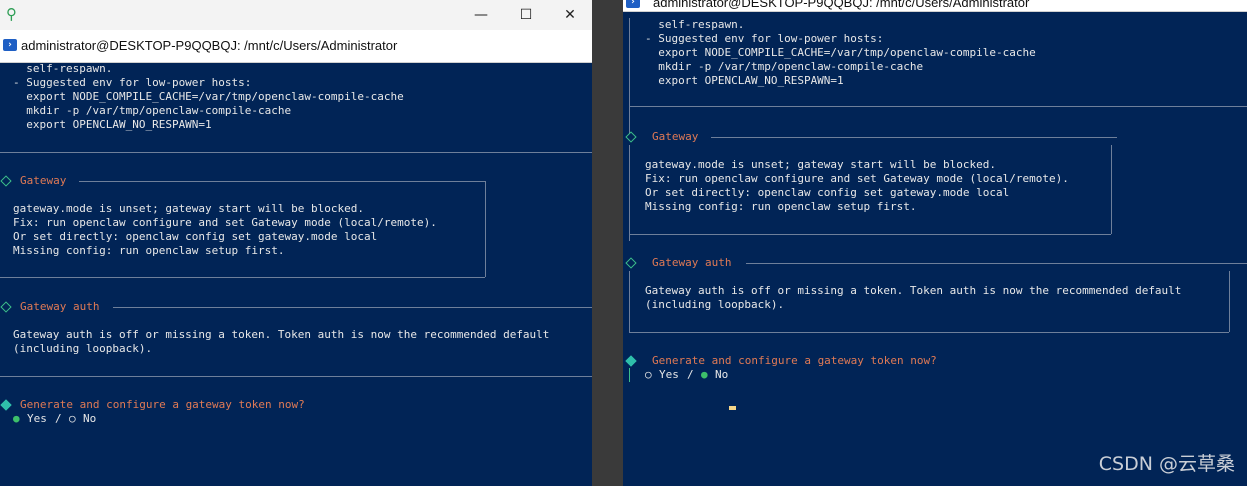 Image resolution: width=1247 pixels, height=486 pixels. What do you see at coordinates (569, 15) in the screenshot?
I see `close-button: ✕` at bounding box center [569, 15].